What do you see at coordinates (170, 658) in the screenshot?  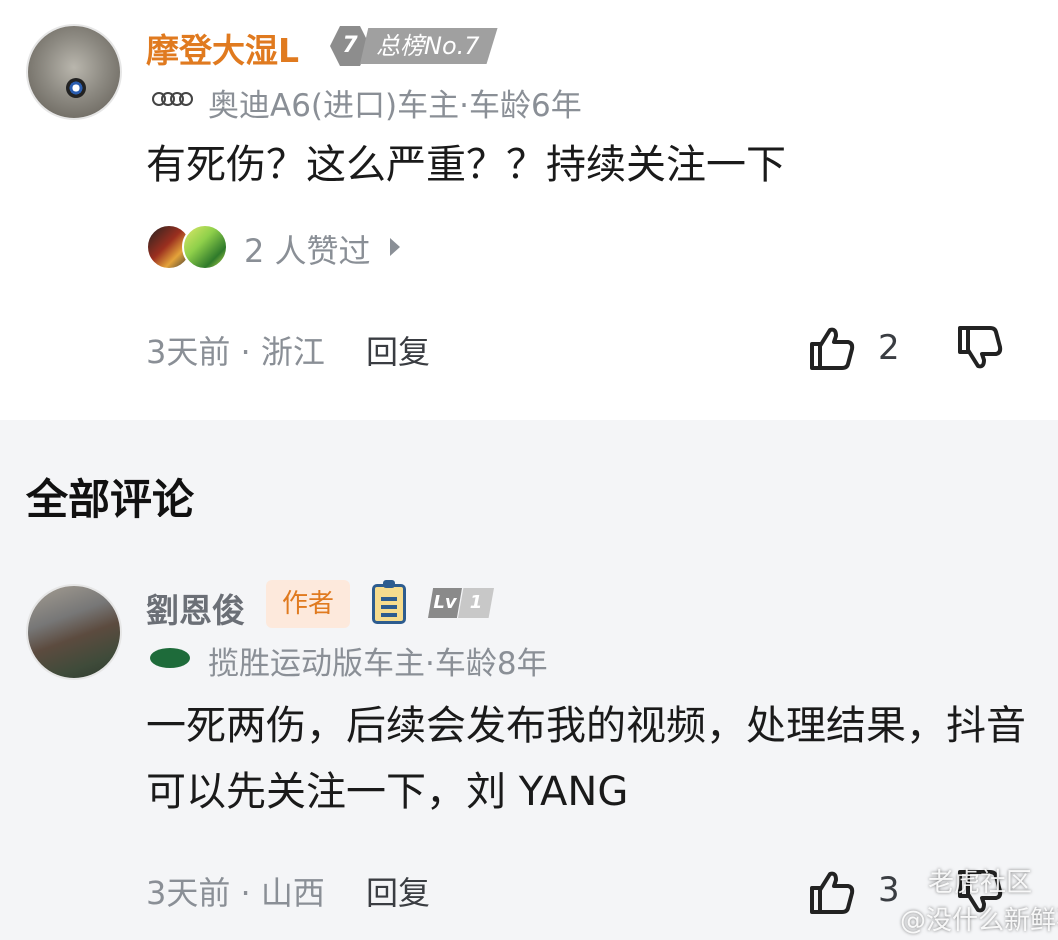 I see `land-rover-icon` at bounding box center [170, 658].